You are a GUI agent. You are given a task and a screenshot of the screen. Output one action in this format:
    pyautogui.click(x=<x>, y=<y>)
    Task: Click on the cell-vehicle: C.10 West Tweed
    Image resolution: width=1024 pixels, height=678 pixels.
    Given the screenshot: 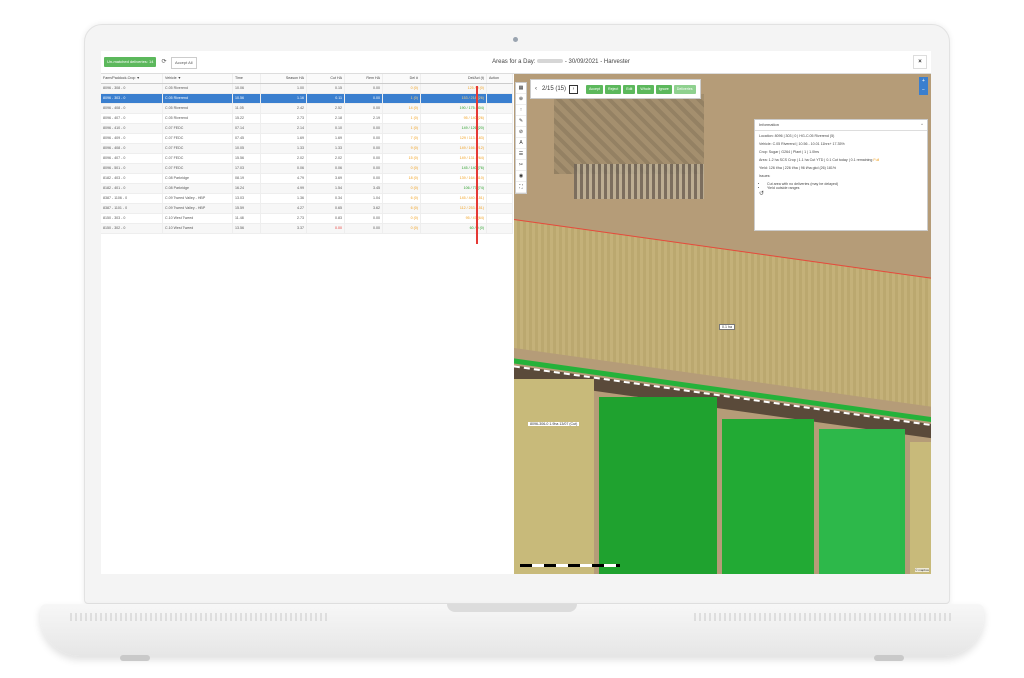 What is the action you would take?
    pyautogui.click(x=198, y=218)
    